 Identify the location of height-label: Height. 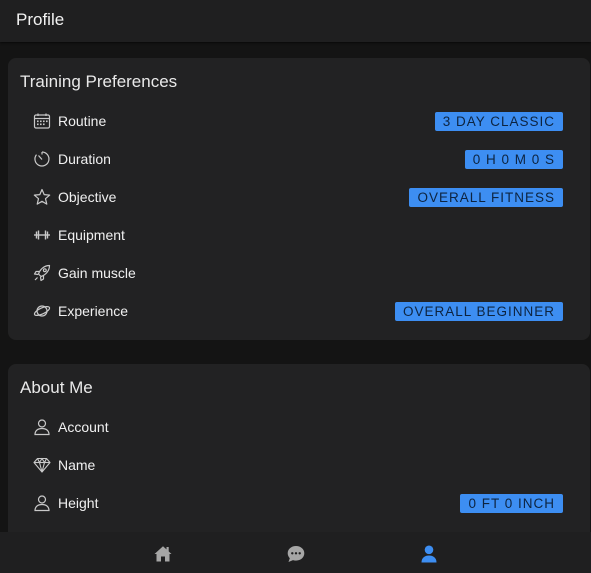
(78, 503).